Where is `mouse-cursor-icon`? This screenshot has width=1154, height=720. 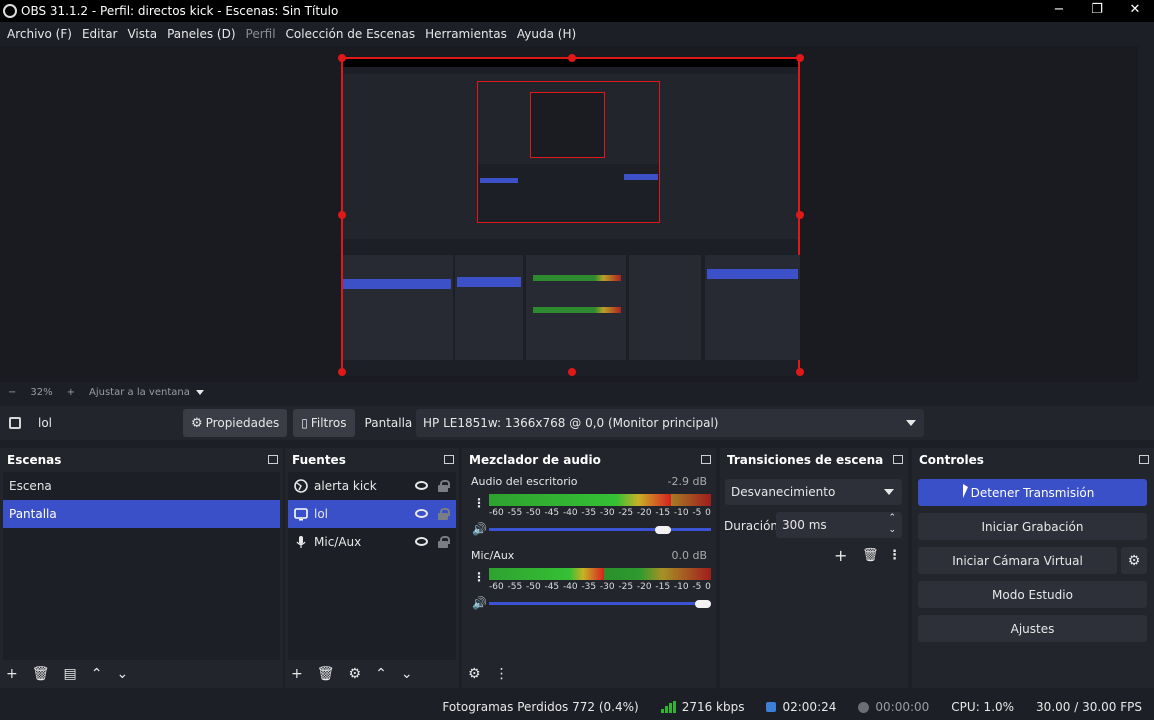
mouse-cursor-icon is located at coordinates (965, 491).